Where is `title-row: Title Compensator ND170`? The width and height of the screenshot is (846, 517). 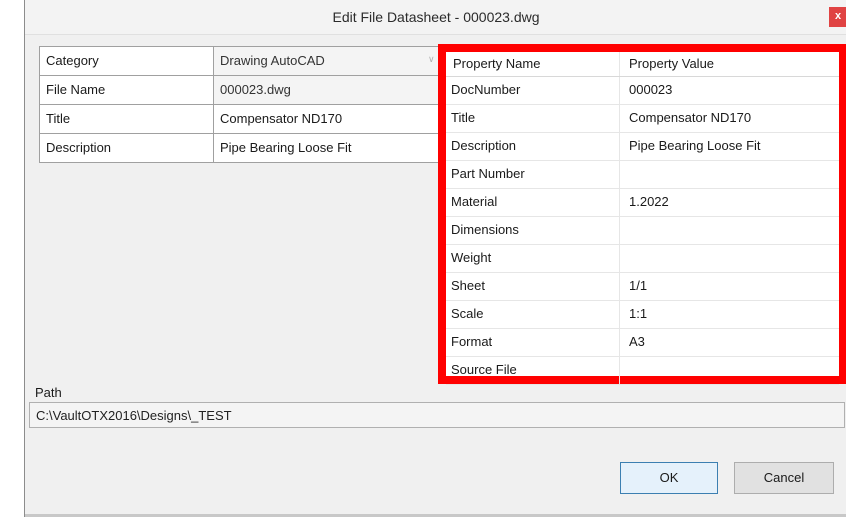 title-row: Title Compensator ND170 is located at coordinates (242, 119).